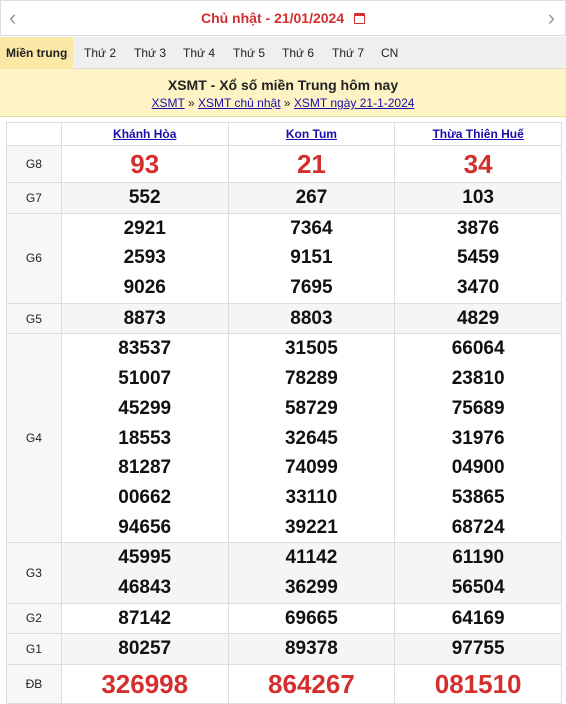  I want to click on prize-number: 78289, so click(311, 379).